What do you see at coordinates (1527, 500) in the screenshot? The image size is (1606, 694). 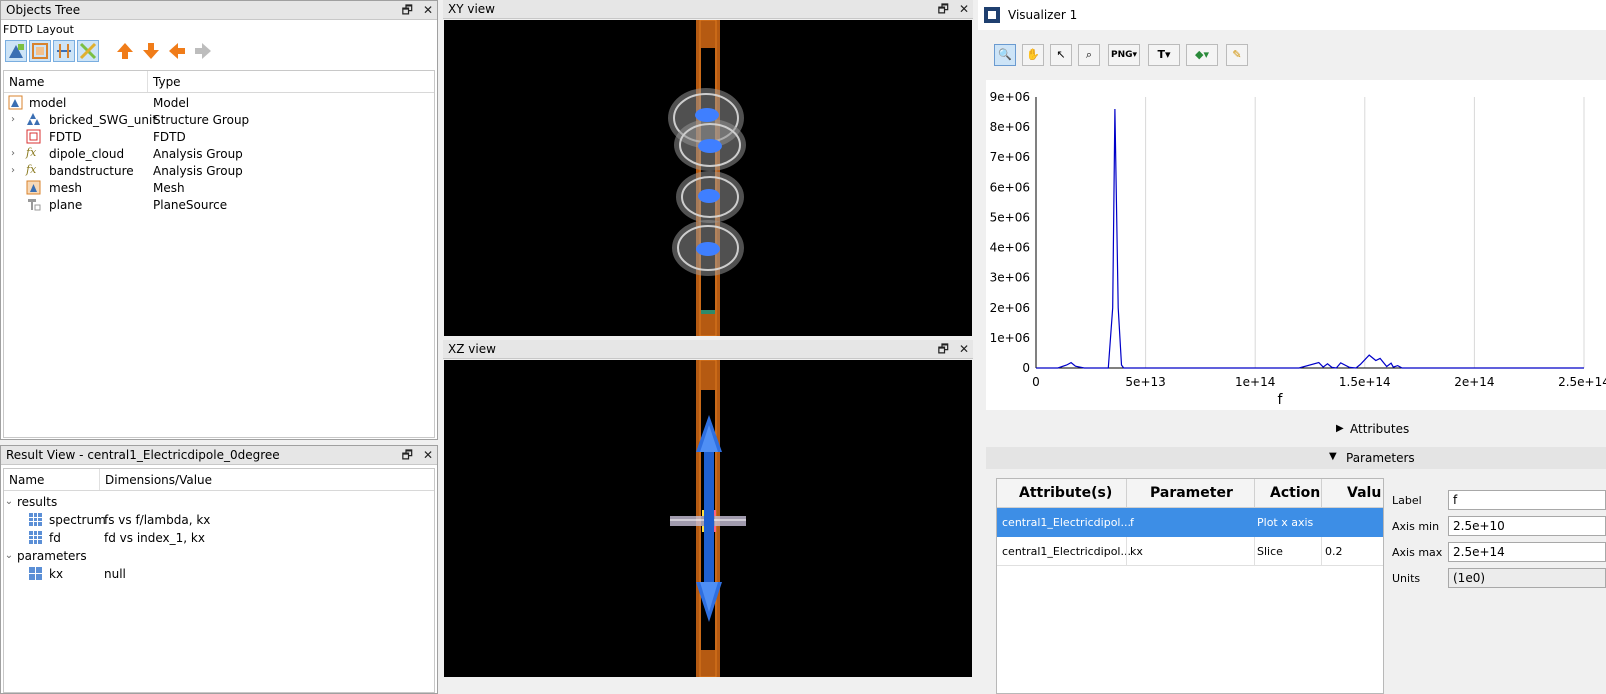 I see `label-field: f` at bounding box center [1527, 500].